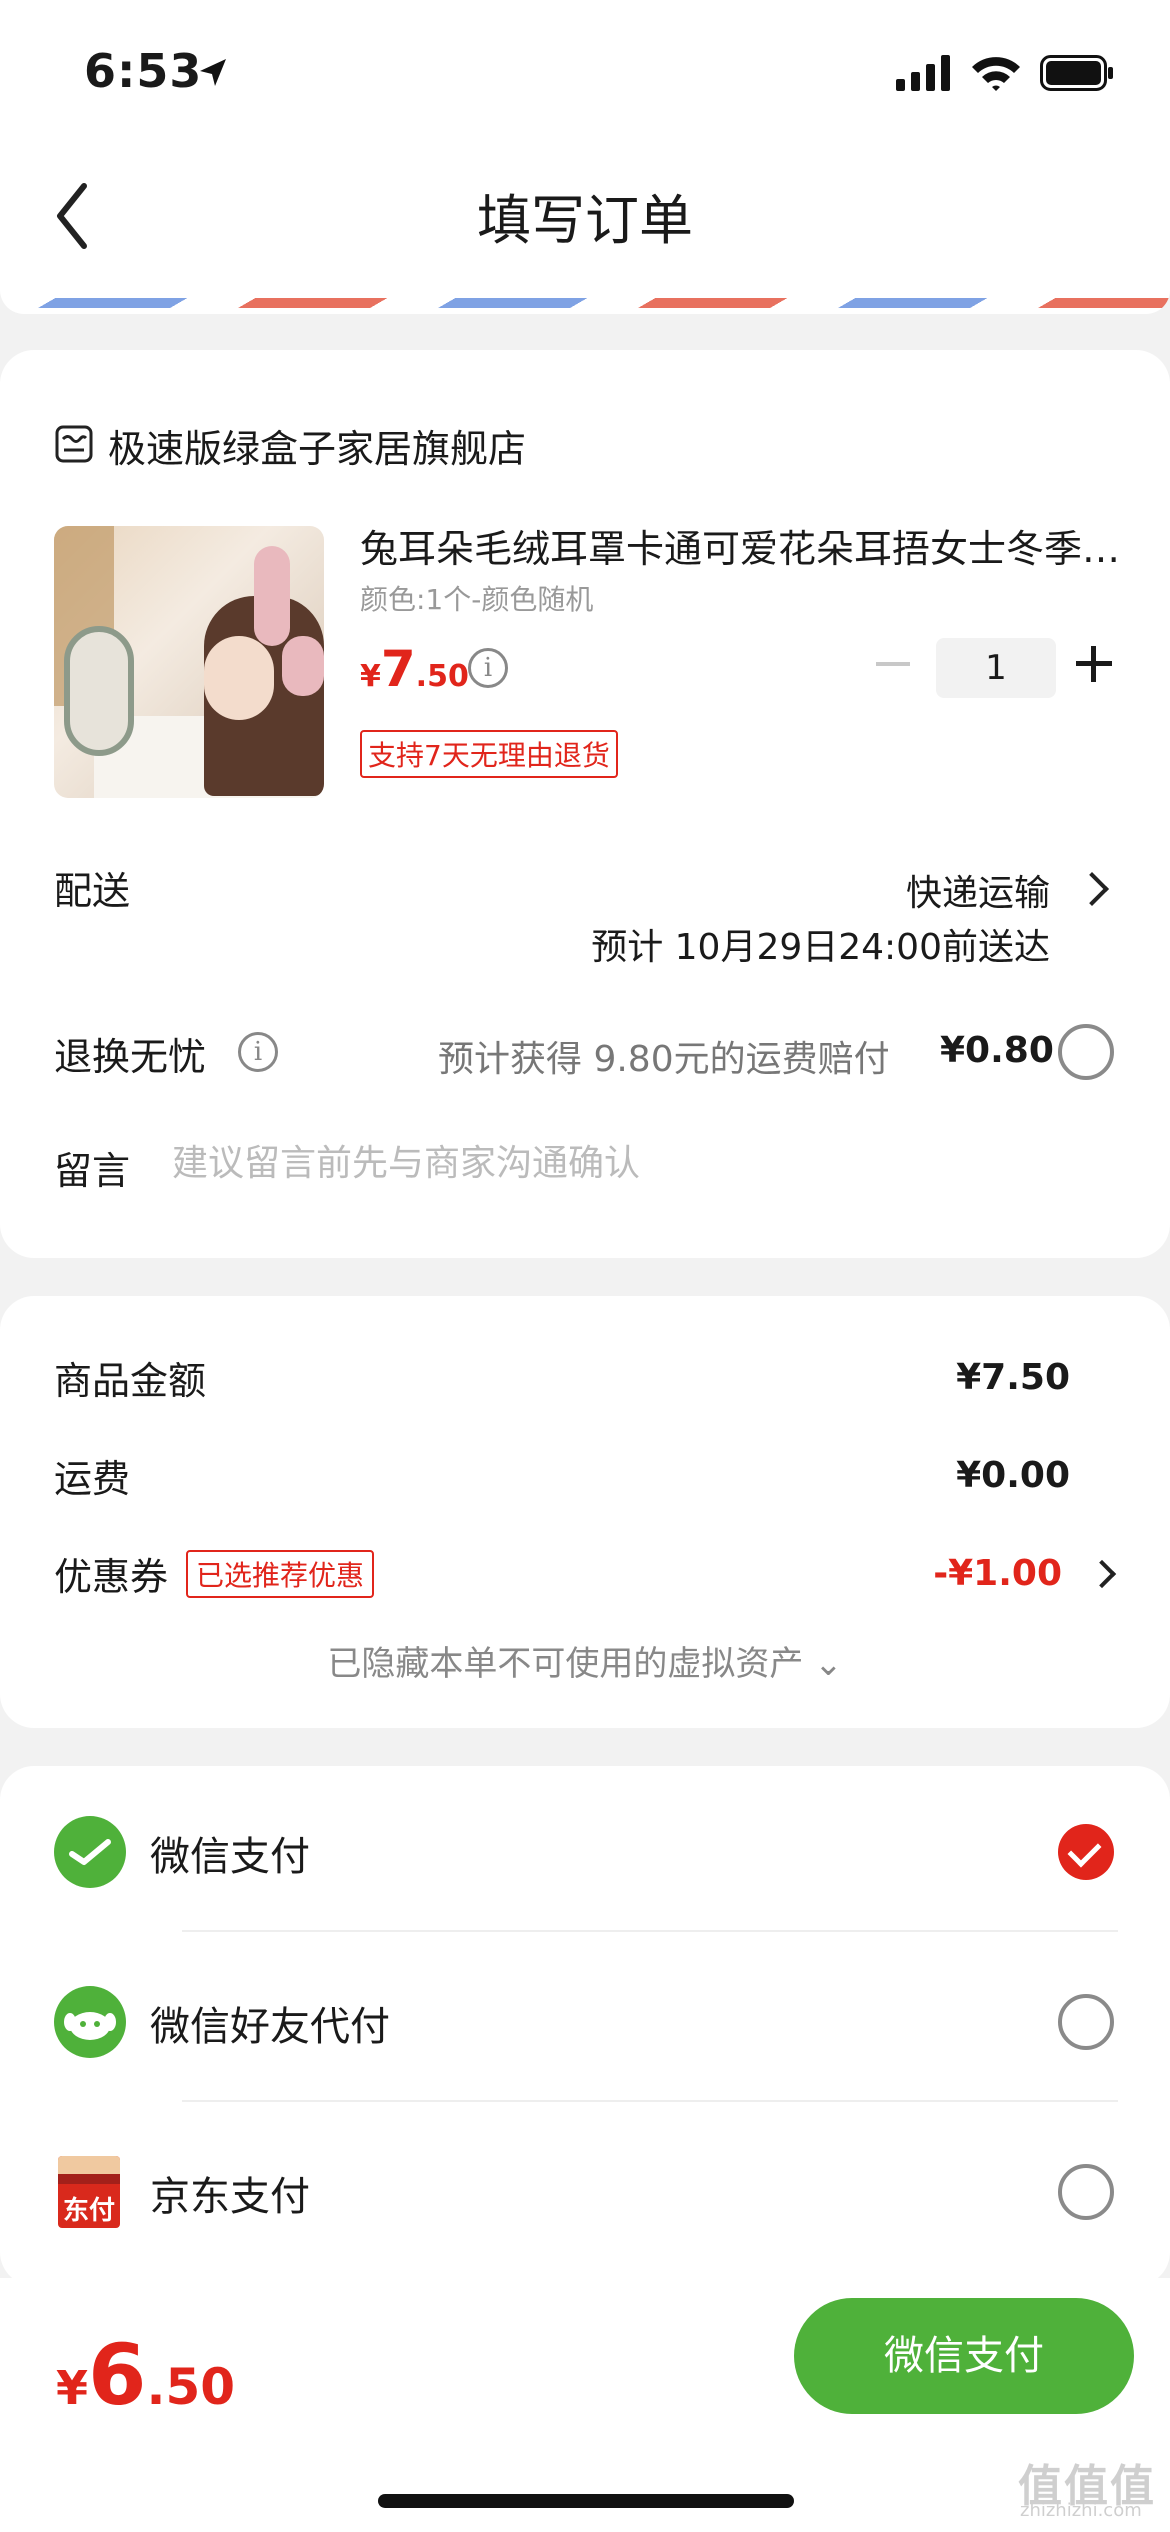 Image resolution: width=1170 pixels, height=2532 pixels. I want to click on home-indicator, so click(586, 2501).